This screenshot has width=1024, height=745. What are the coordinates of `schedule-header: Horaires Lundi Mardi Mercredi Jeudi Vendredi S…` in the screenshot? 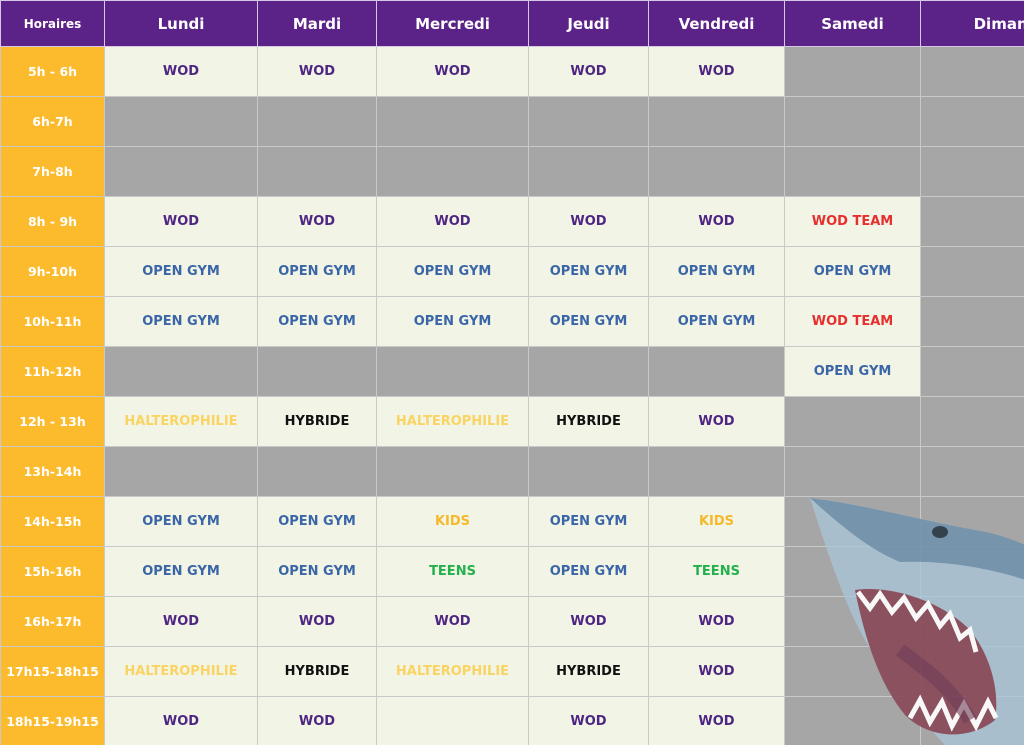 It's located at (512, 23).